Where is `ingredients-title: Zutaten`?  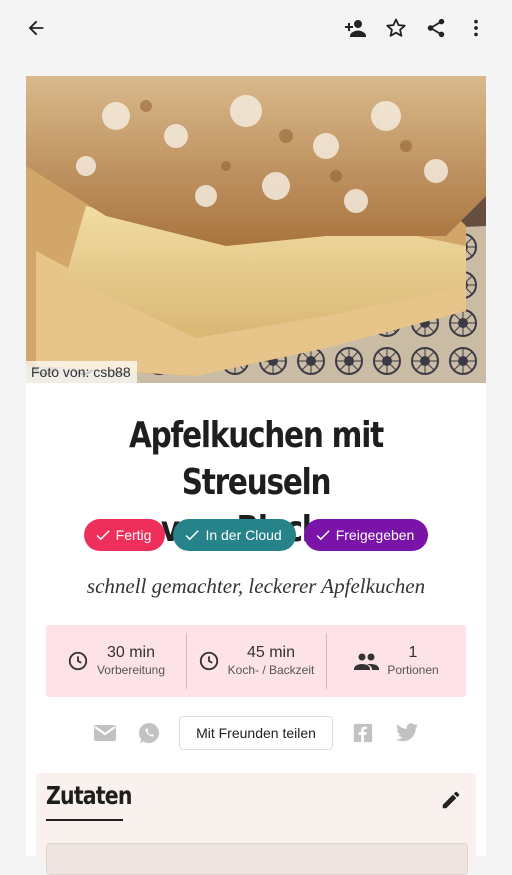 ingredients-title: Zutaten is located at coordinates (89, 795).